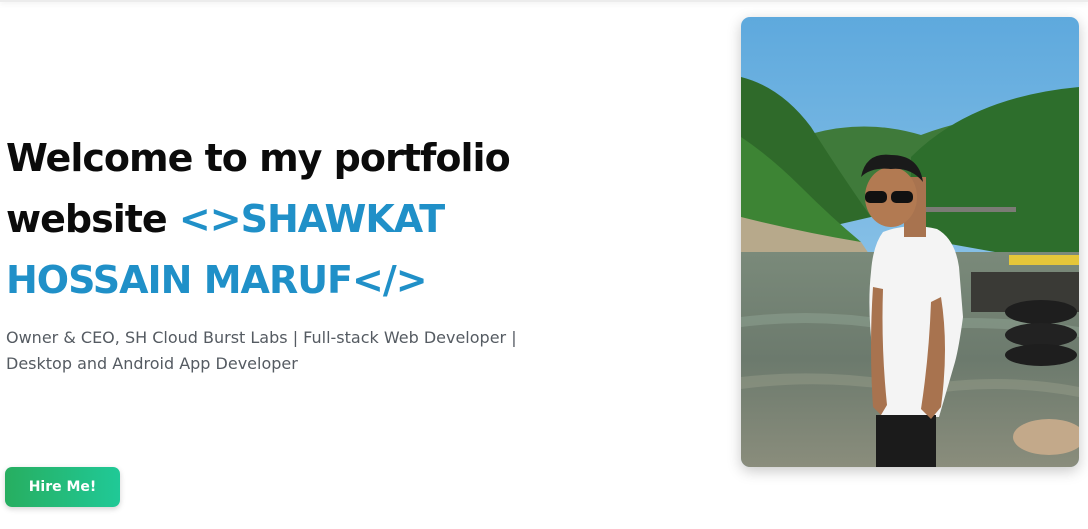 This screenshot has height=529, width=1088. I want to click on header-shadow-bar, so click(544, 1).